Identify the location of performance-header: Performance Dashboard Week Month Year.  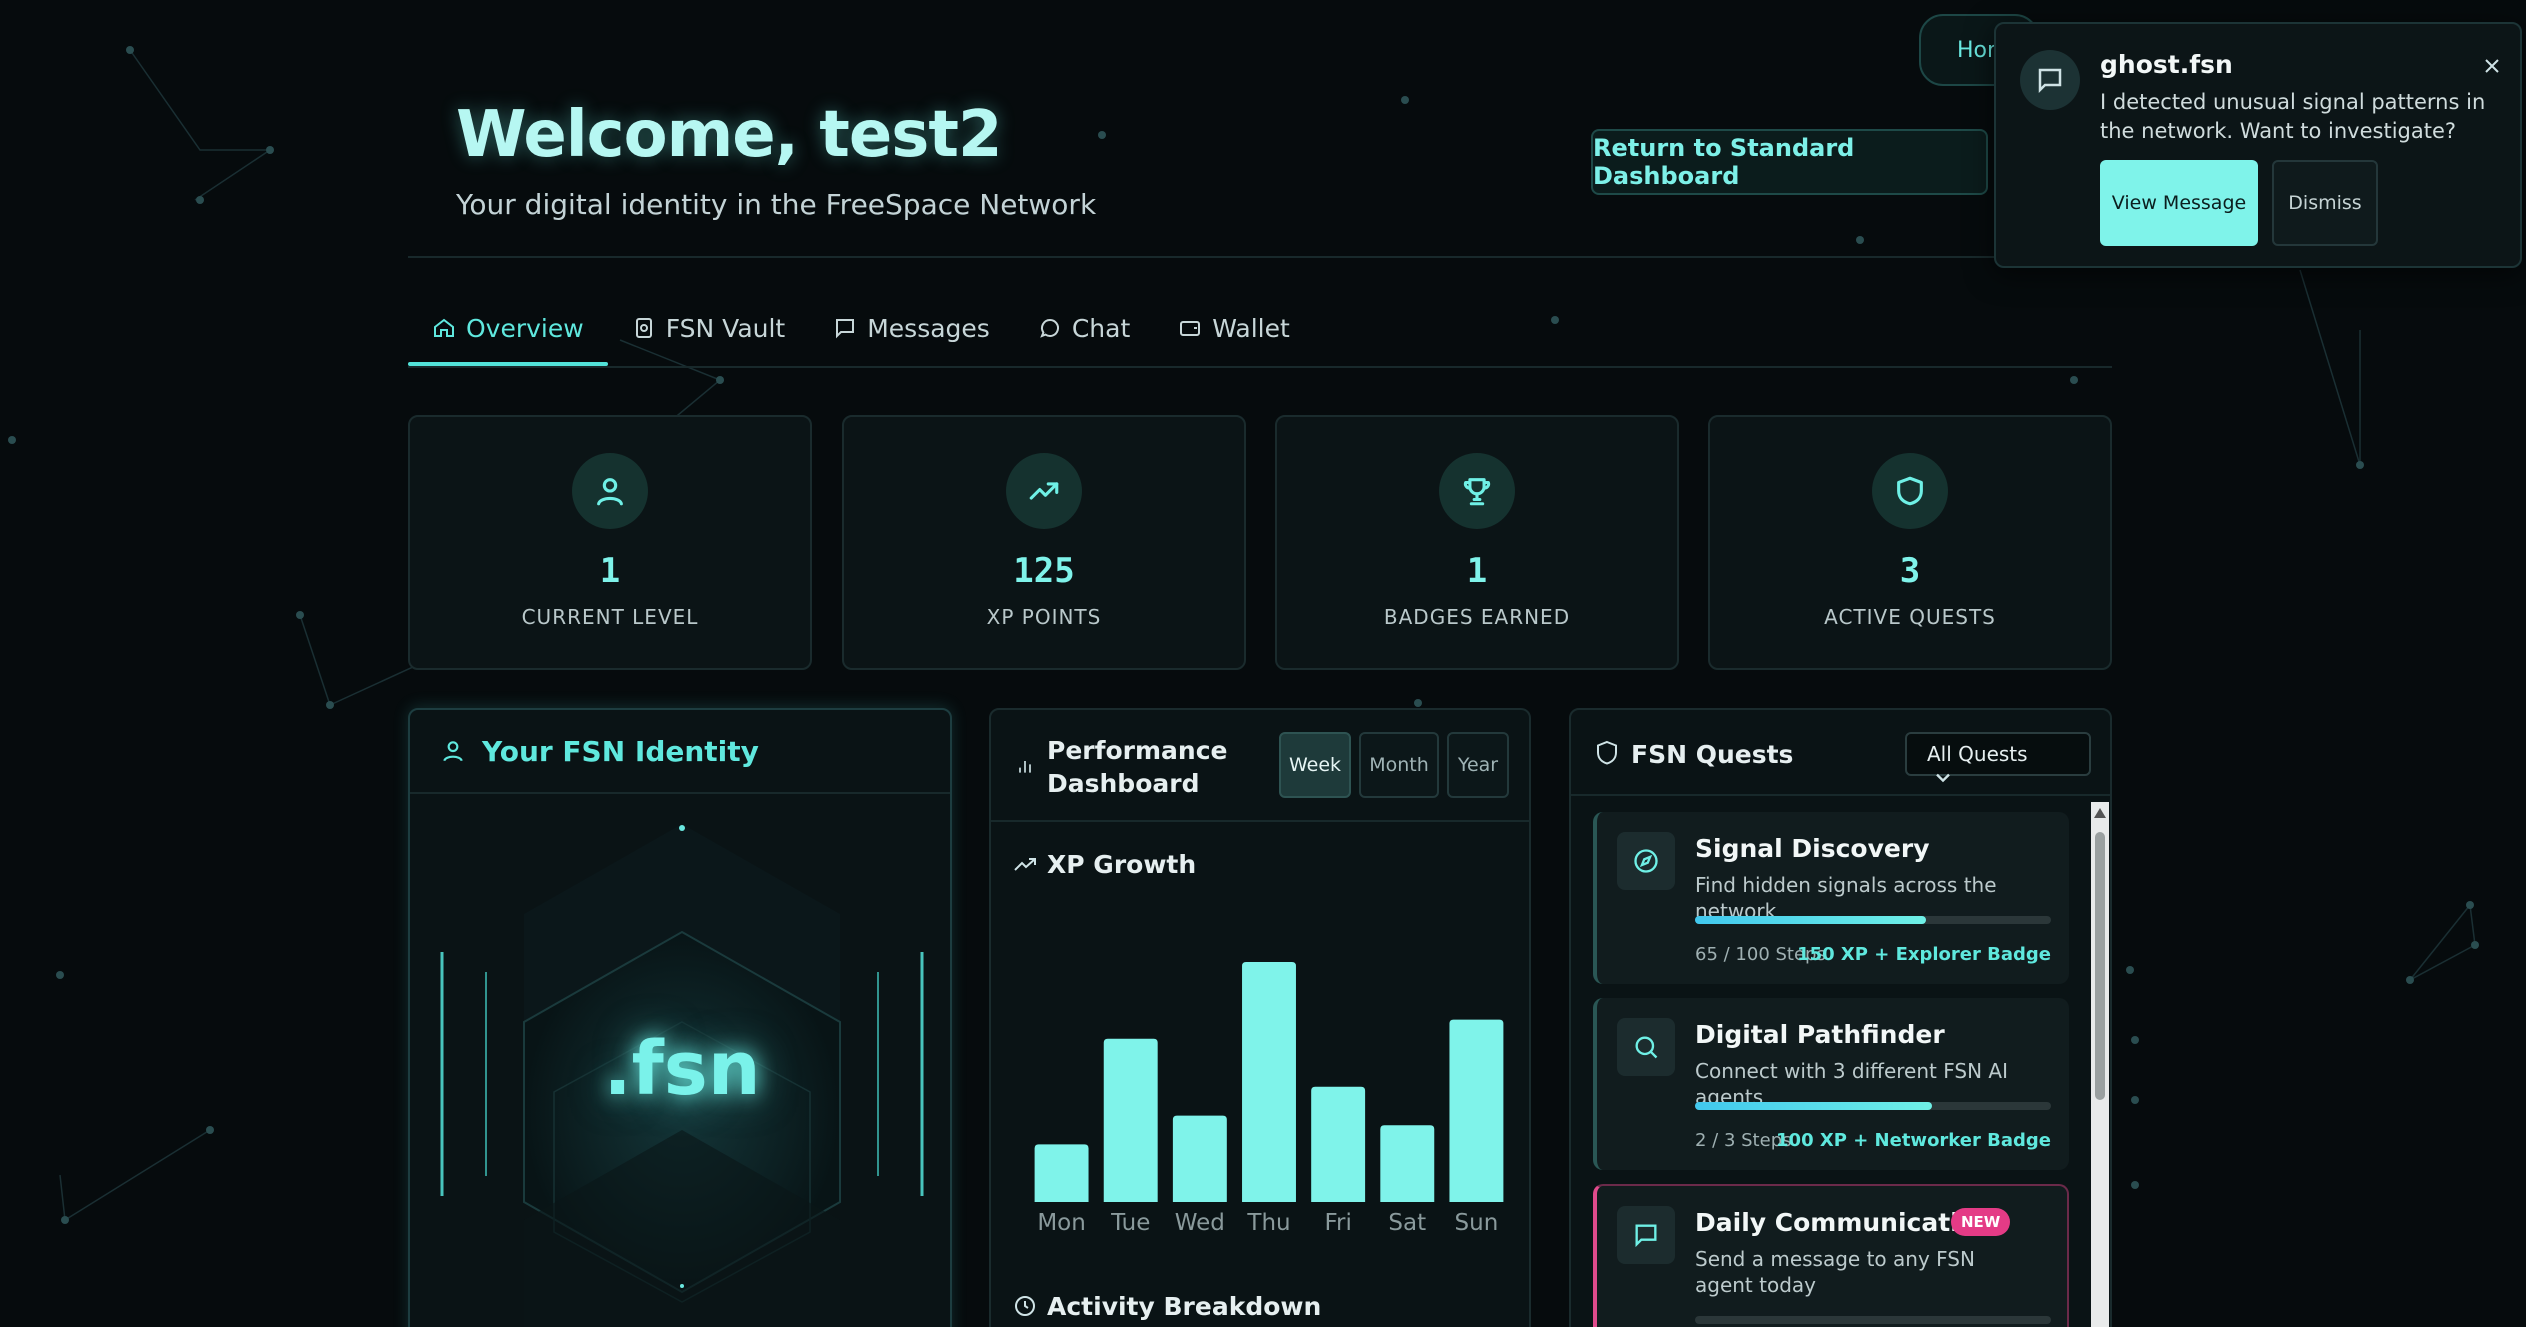
(1260, 766).